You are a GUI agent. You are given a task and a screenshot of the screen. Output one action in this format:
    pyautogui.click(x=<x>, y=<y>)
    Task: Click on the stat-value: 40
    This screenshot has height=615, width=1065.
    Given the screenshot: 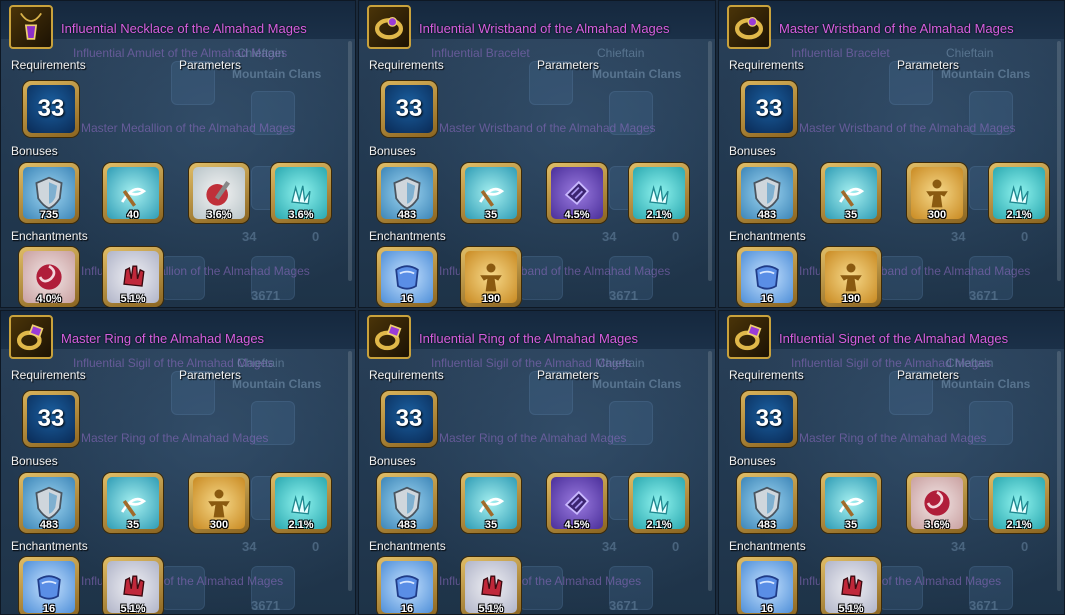 What is the action you would take?
    pyautogui.click(x=133, y=214)
    